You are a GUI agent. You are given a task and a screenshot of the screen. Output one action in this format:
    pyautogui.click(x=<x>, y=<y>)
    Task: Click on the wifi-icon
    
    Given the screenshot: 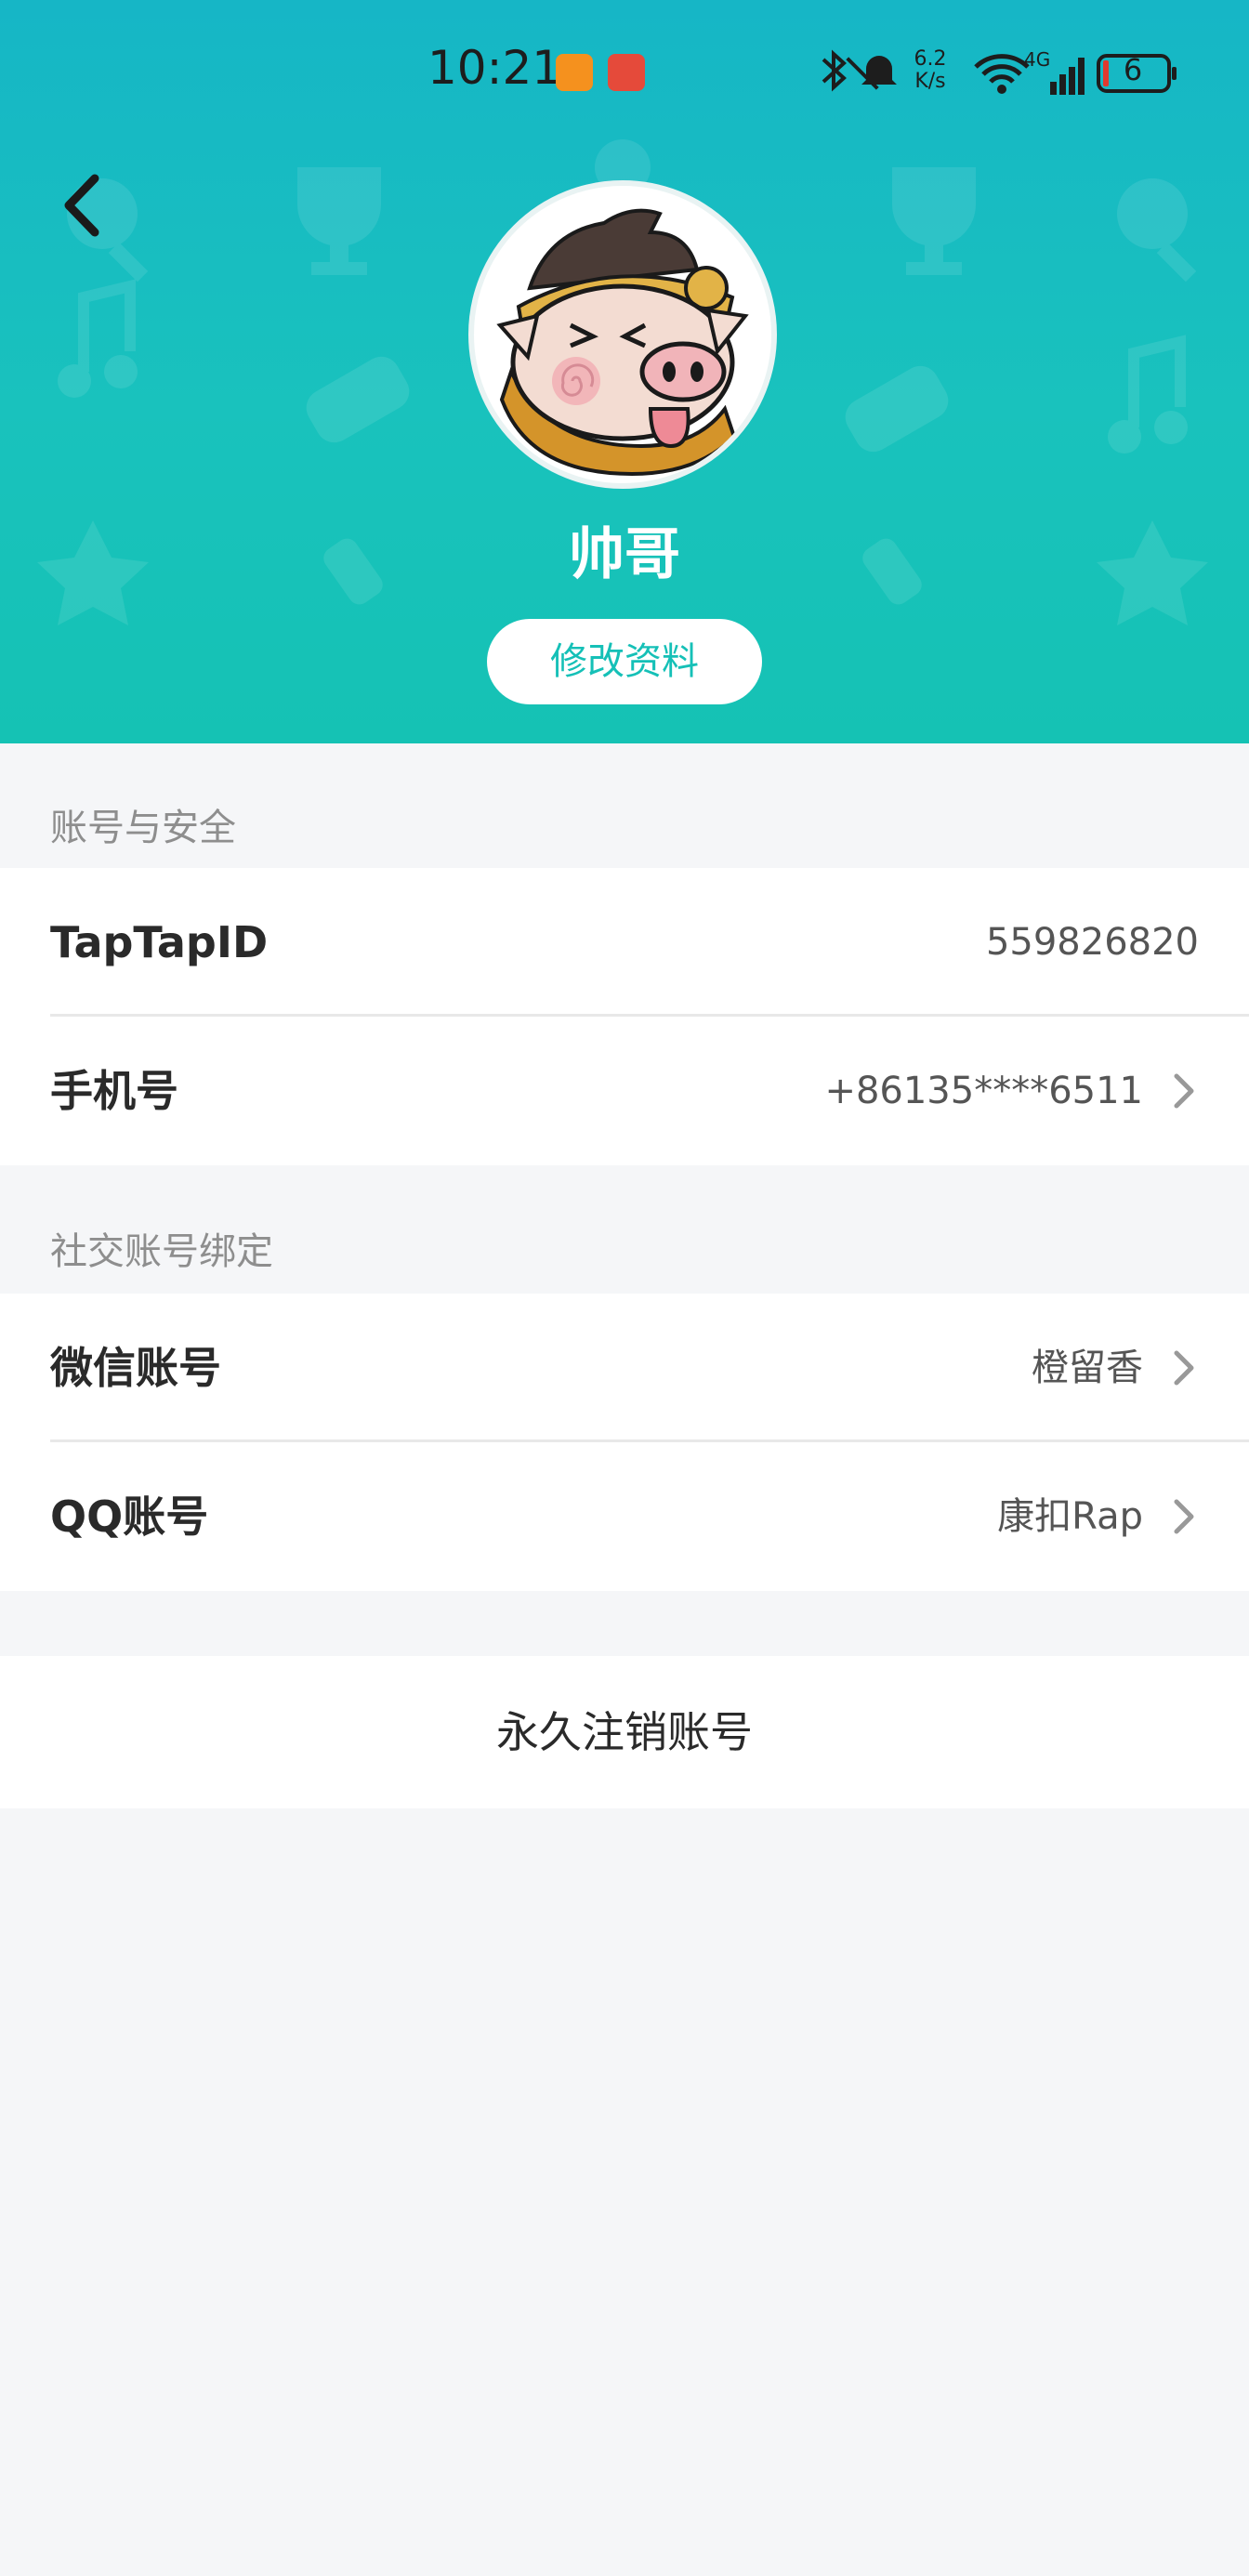 What is the action you would take?
    pyautogui.click(x=1002, y=69)
    